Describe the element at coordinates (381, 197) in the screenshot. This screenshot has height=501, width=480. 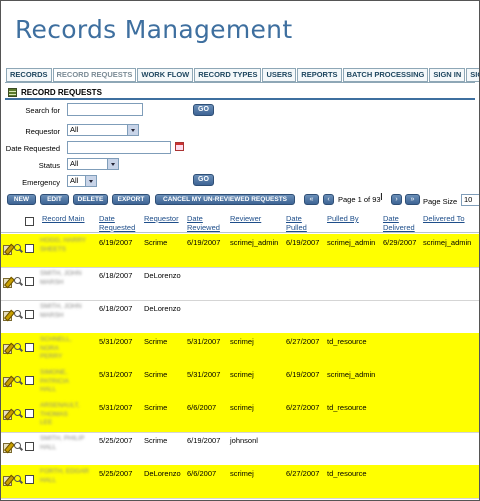
I see `text-cursor-icon: I` at that location.